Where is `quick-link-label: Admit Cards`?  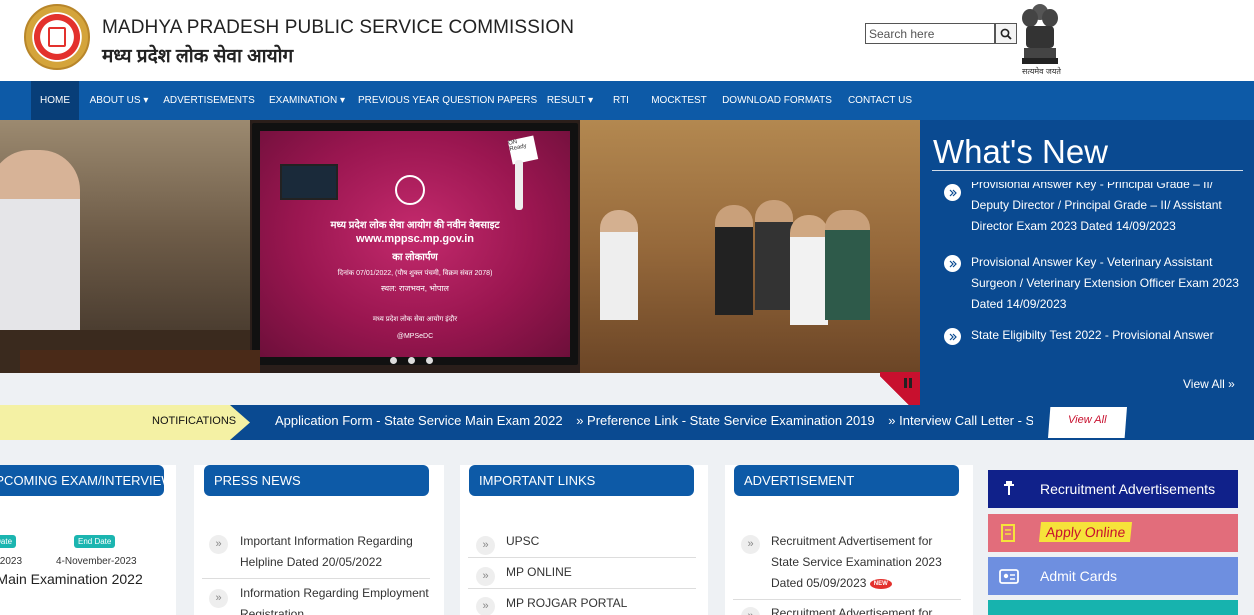
quick-link-label: Admit Cards is located at coordinates (1078, 576).